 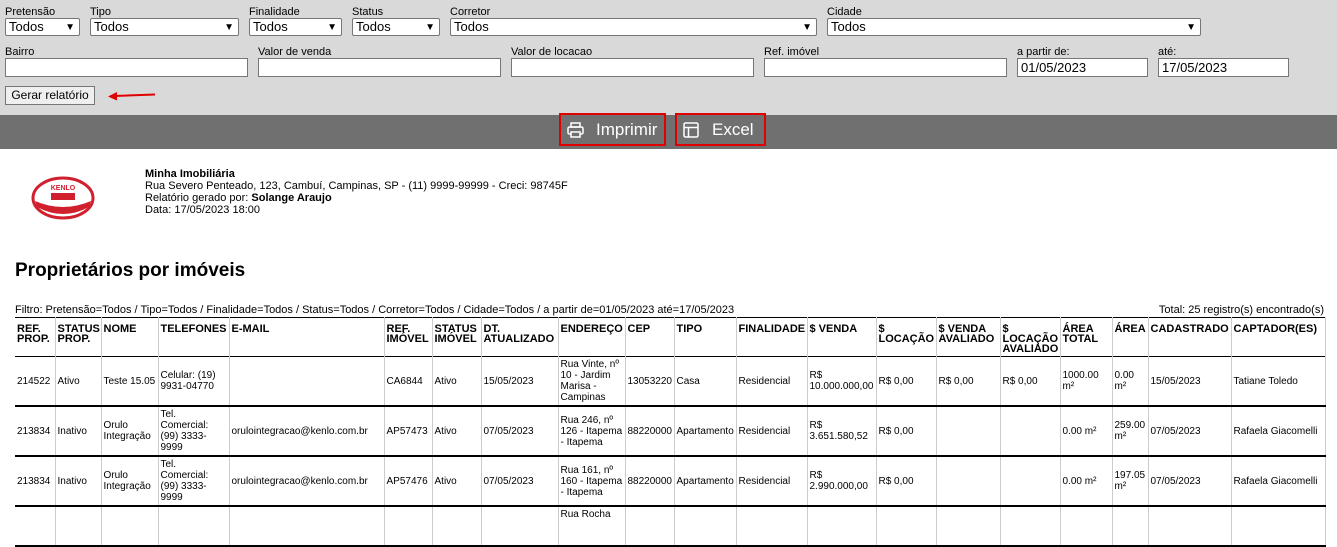 What do you see at coordinates (612, 129) in the screenshot?
I see `imprimir-button: Imprimir` at bounding box center [612, 129].